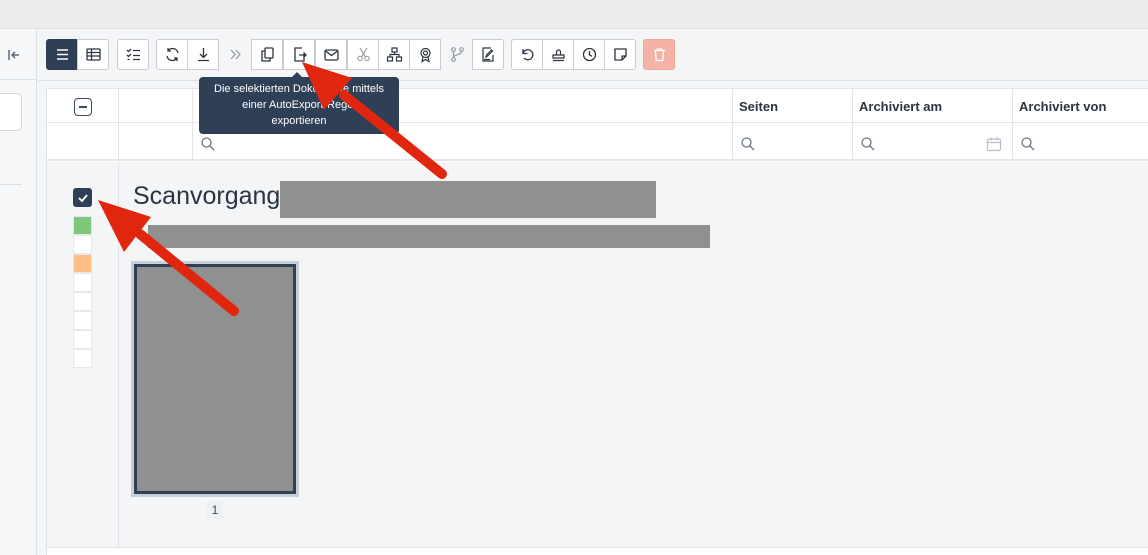 The image size is (1148, 555). I want to click on column-header-archiviert-am: Archiviert am, so click(900, 106).